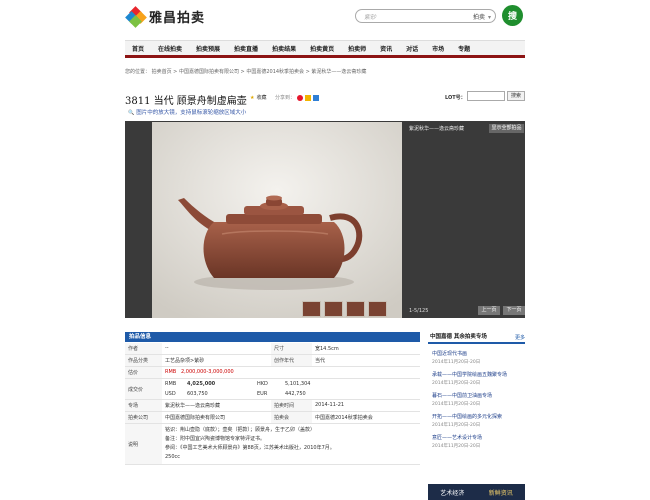 Image resolution: width=650 pixels, height=500 pixels. What do you see at coordinates (520, 337) in the screenshot?
I see `sidebar-more-link: 更多` at bounding box center [520, 337].